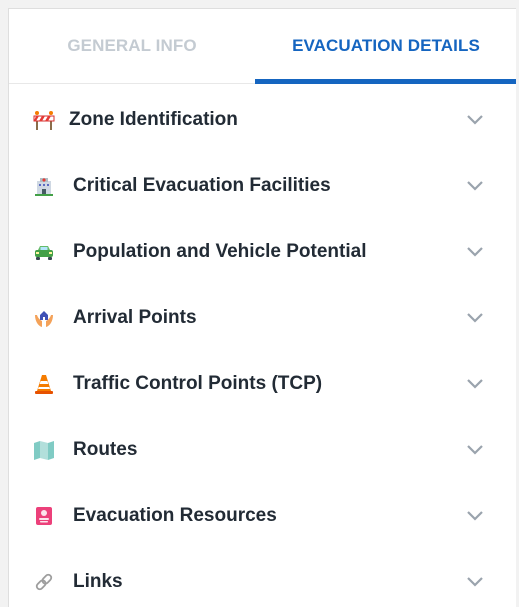 This screenshot has width=519, height=607. I want to click on tab-evacuation-details-label: EVACUATION DETAILS, so click(386, 45).